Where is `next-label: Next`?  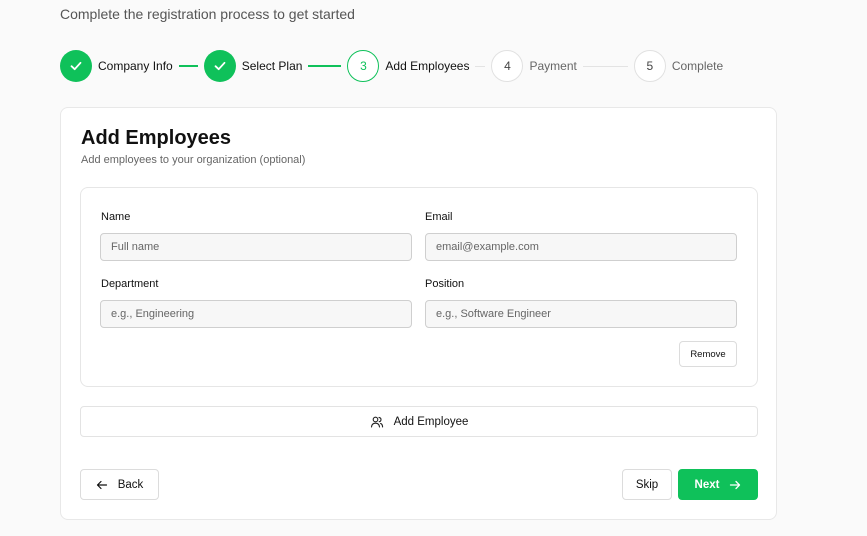
next-label: Next is located at coordinates (707, 484).